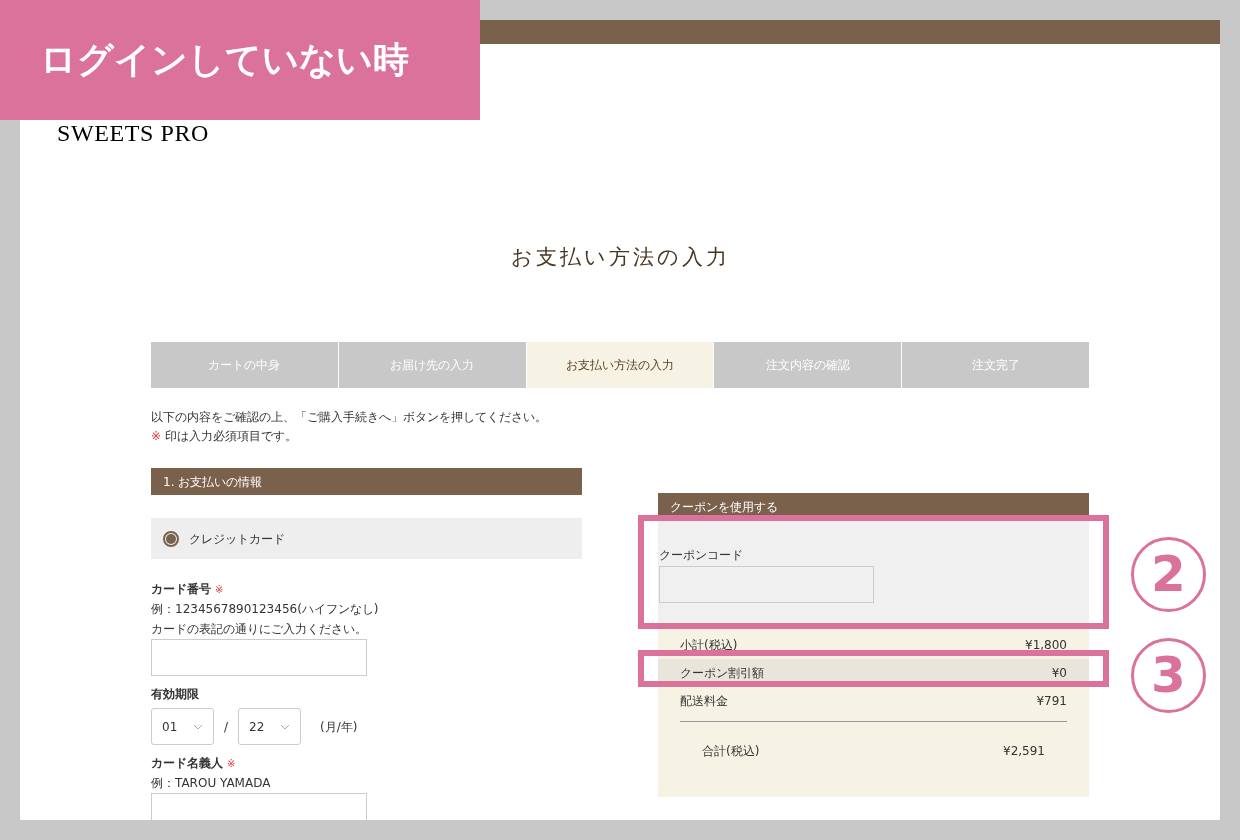  What do you see at coordinates (1024, 751) in the screenshot?
I see `summary-amount: ¥2,591` at bounding box center [1024, 751].